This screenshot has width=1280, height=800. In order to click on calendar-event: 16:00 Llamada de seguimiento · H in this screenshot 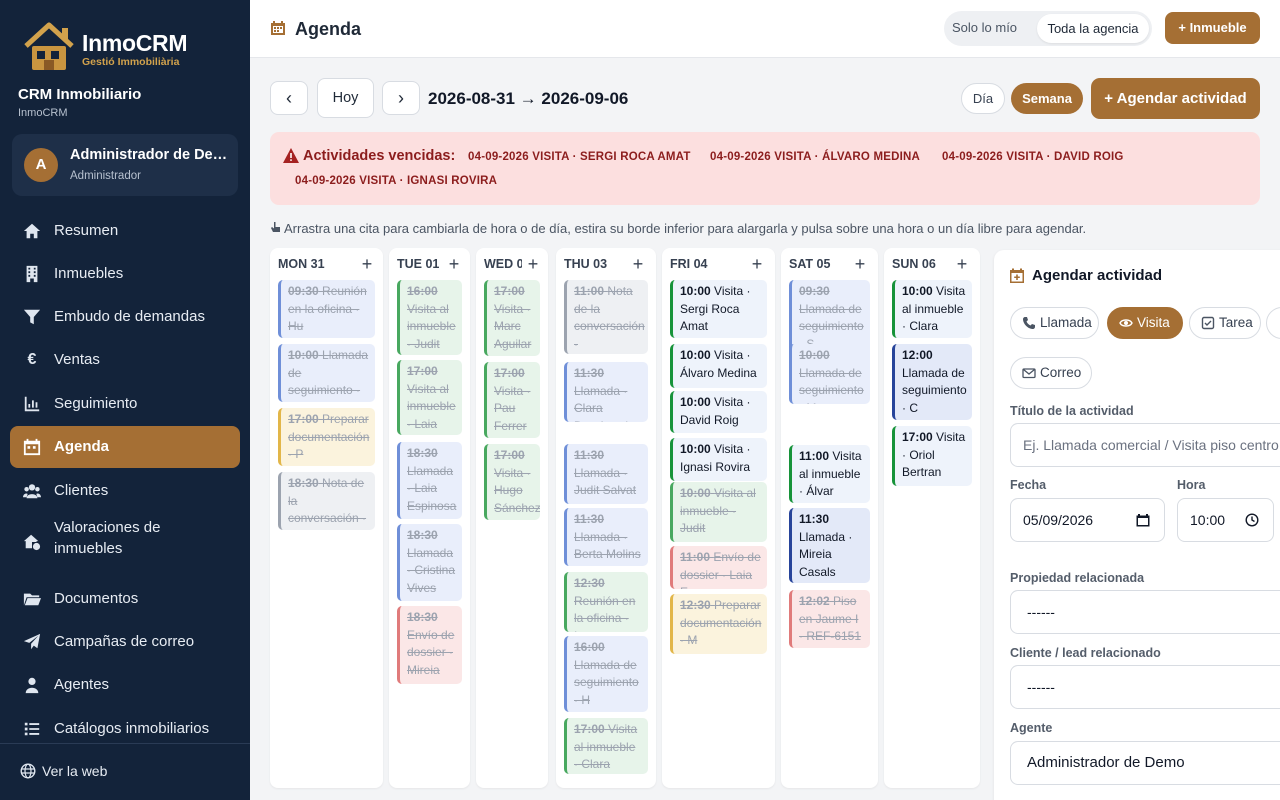, I will do `click(606, 674)`.